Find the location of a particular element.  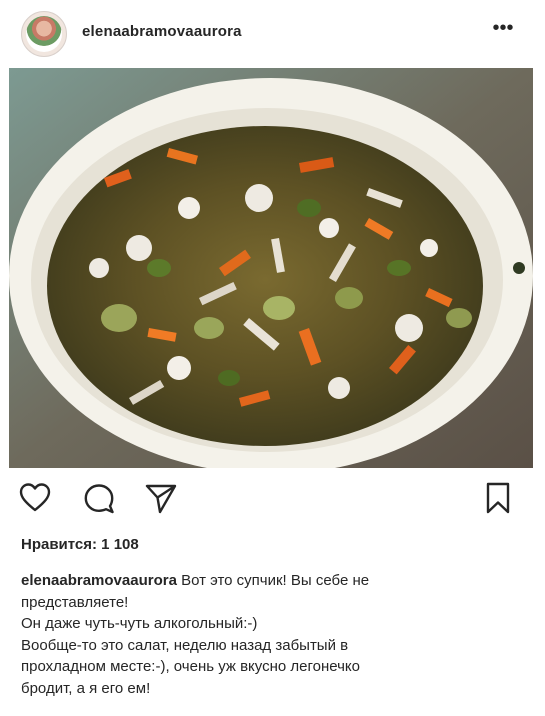

likes-count: Нравится: 1 108 is located at coordinates (80, 544).